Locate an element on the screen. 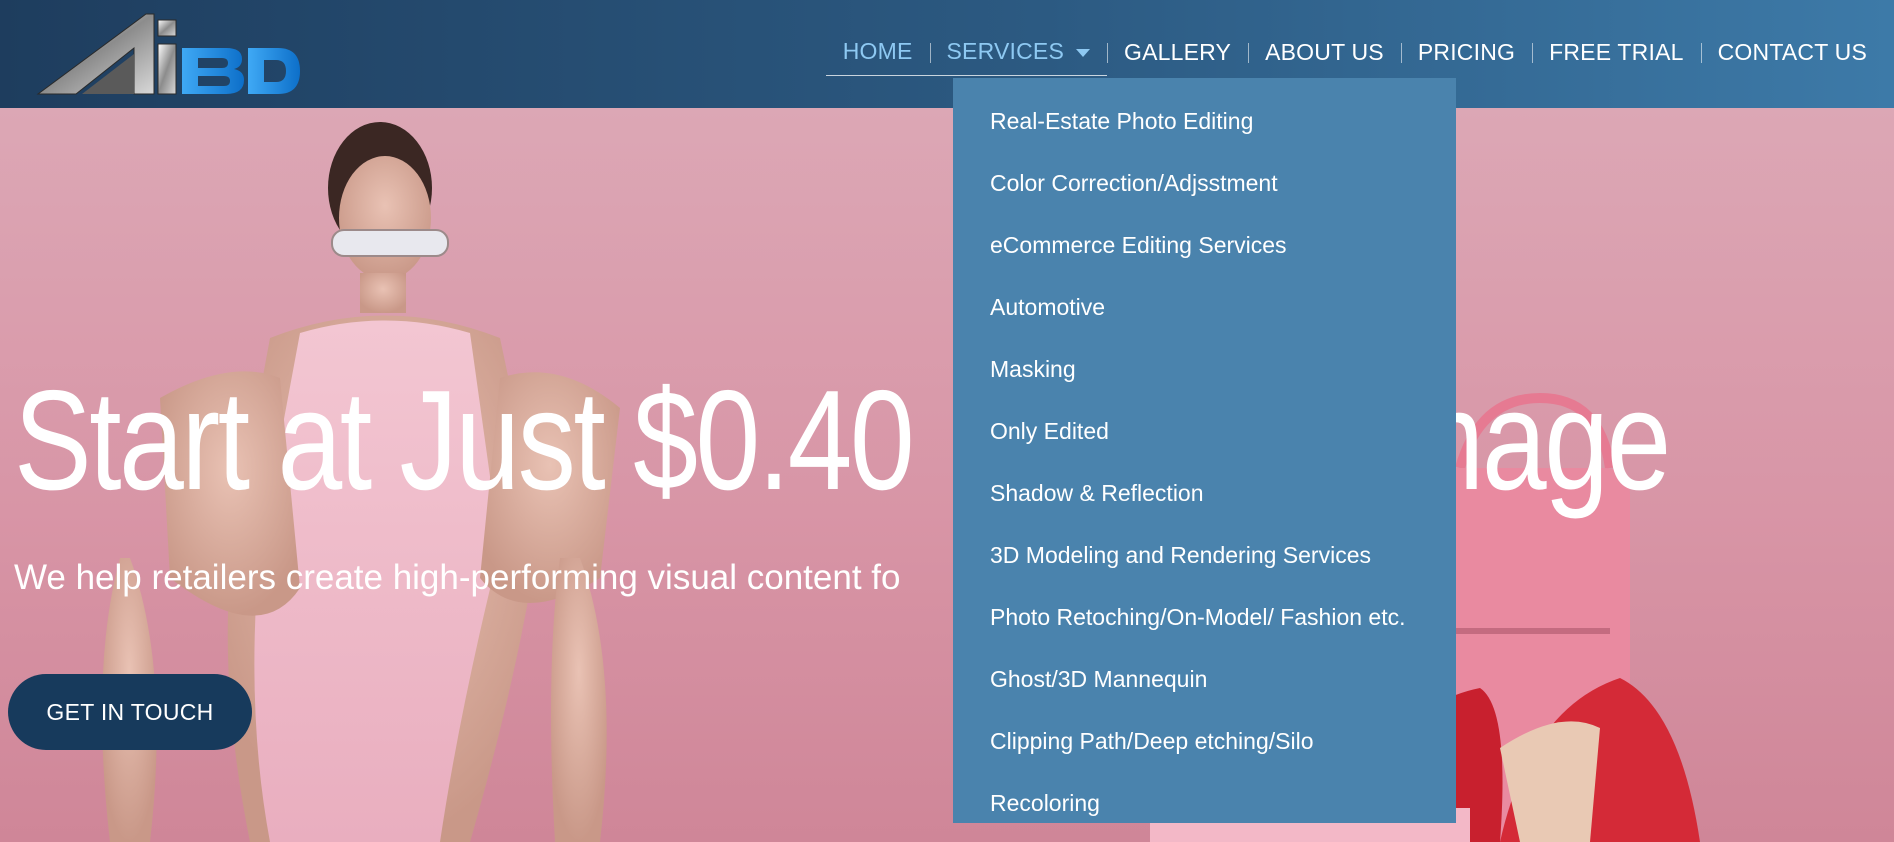 This screenshot has height=842, width=1894. nav-services-label: SERVICES is located at coordinates (1005, 51).